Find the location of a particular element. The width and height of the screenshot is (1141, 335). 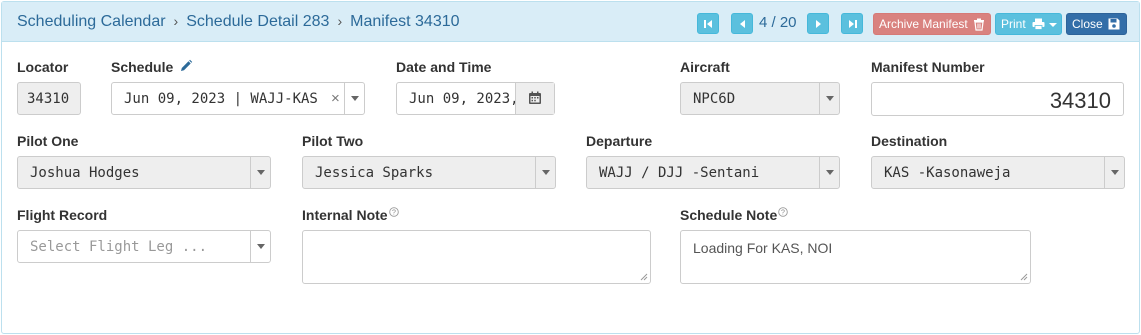

manifest-number-field: 34310 is located at coordinates (997, 99).